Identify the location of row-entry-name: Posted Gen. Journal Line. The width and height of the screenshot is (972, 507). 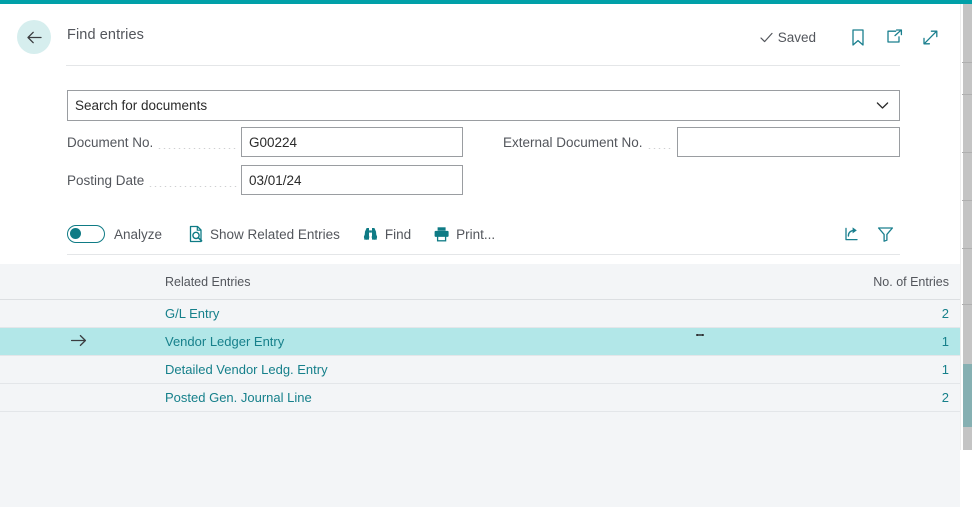
(238, 397).